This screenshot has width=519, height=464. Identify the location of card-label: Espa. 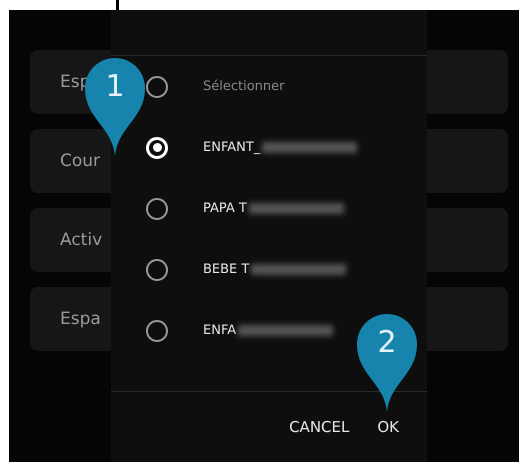
(80, 319).